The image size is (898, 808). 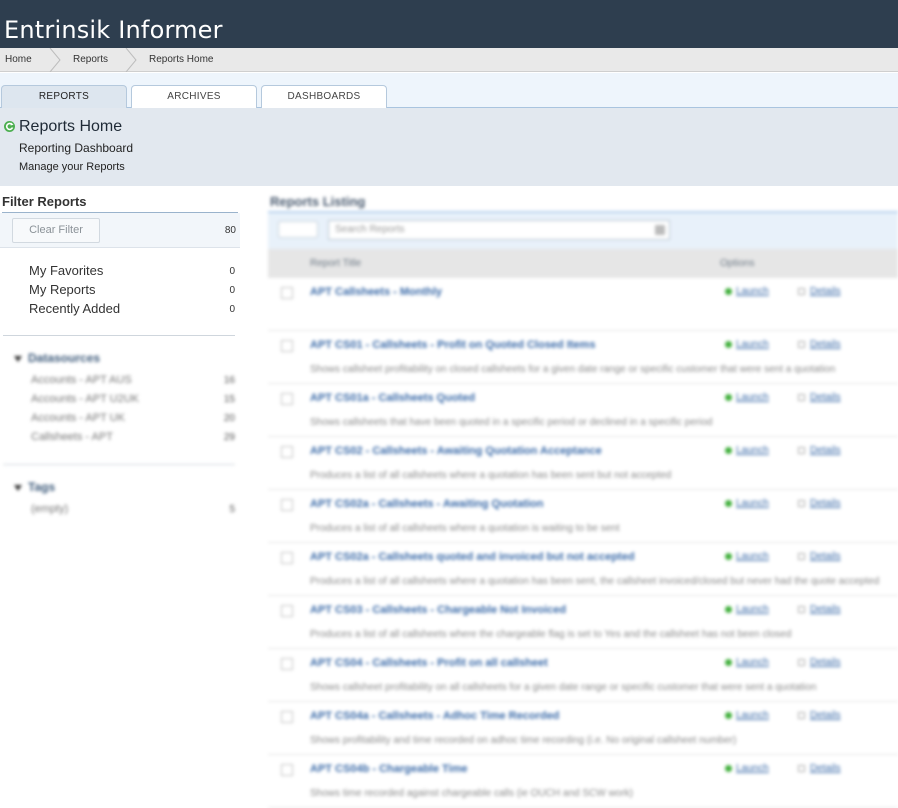 I want to click on filter-my-reports: My Reports, so click(x=62, y=289).